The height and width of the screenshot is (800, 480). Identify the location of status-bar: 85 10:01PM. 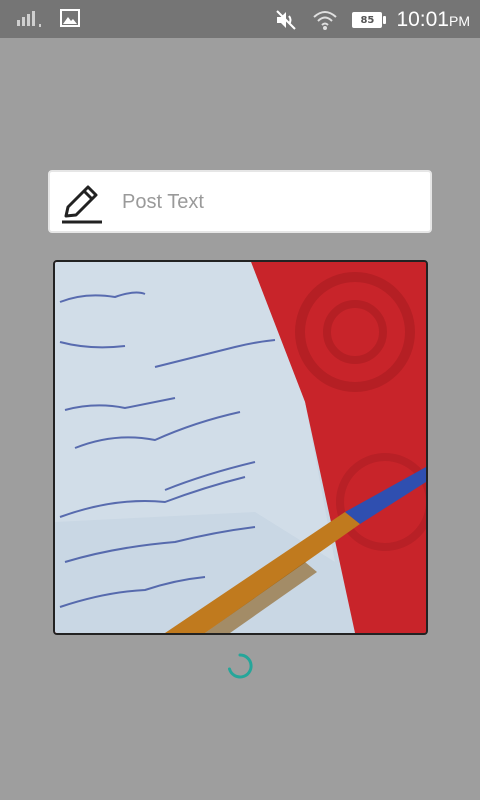
(240, 19).